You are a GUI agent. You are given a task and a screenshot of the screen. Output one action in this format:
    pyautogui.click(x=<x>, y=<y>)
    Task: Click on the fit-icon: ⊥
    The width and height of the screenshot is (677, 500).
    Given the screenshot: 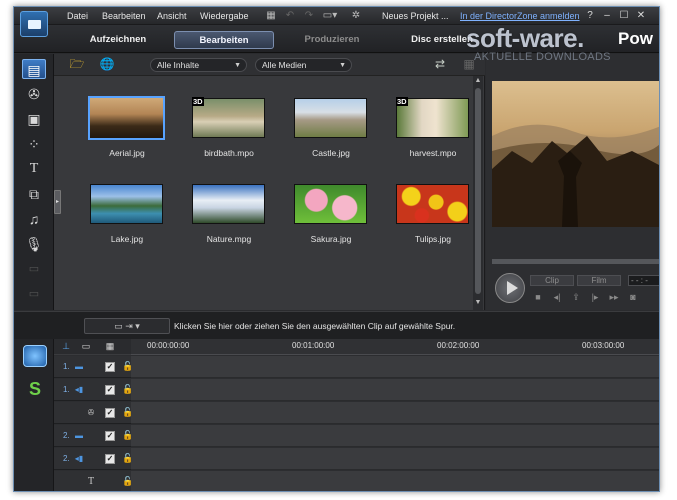 What is the action you would take?
    pyautogui.click(x=66, y=346)
    